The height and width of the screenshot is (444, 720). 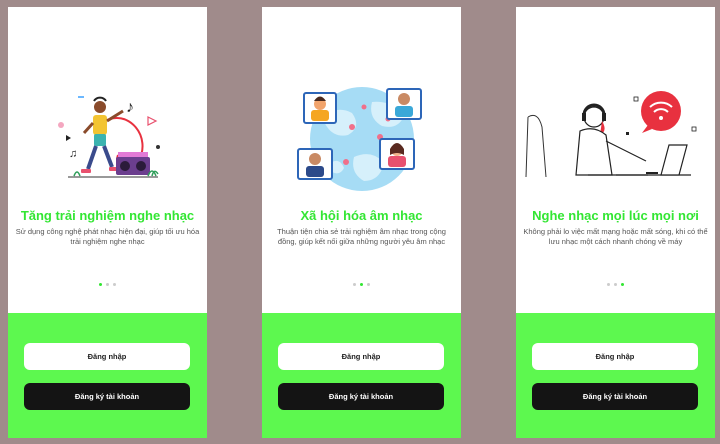 What do you see at coordinates (359, 139) in the screenshot?
I see `global-community-illustration` at bounding box center [359, 139].